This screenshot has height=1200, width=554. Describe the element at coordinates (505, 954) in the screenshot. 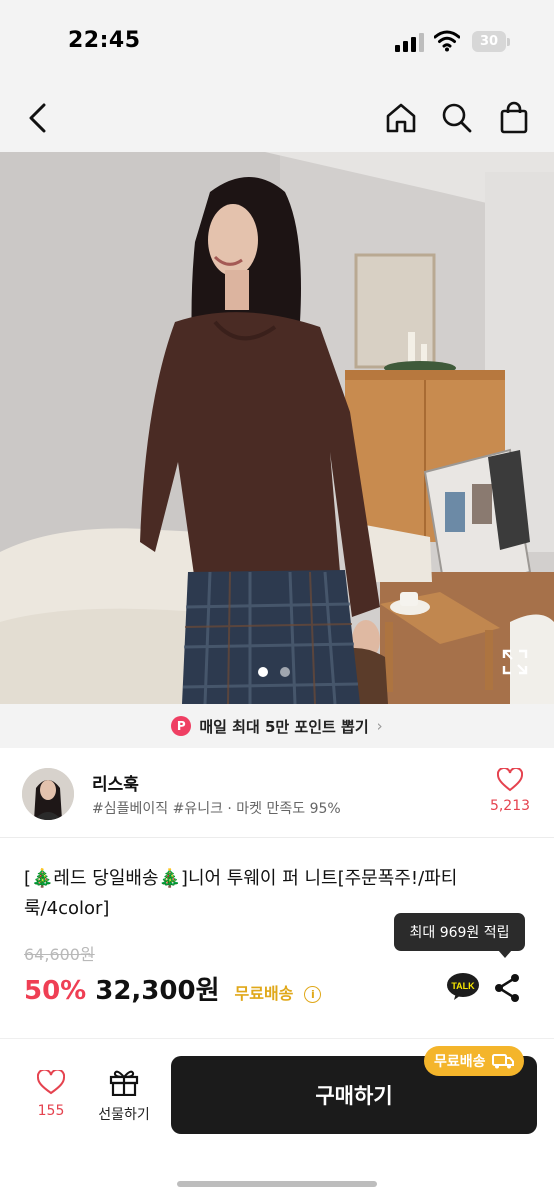

I see `tooltip-tail` at that location.